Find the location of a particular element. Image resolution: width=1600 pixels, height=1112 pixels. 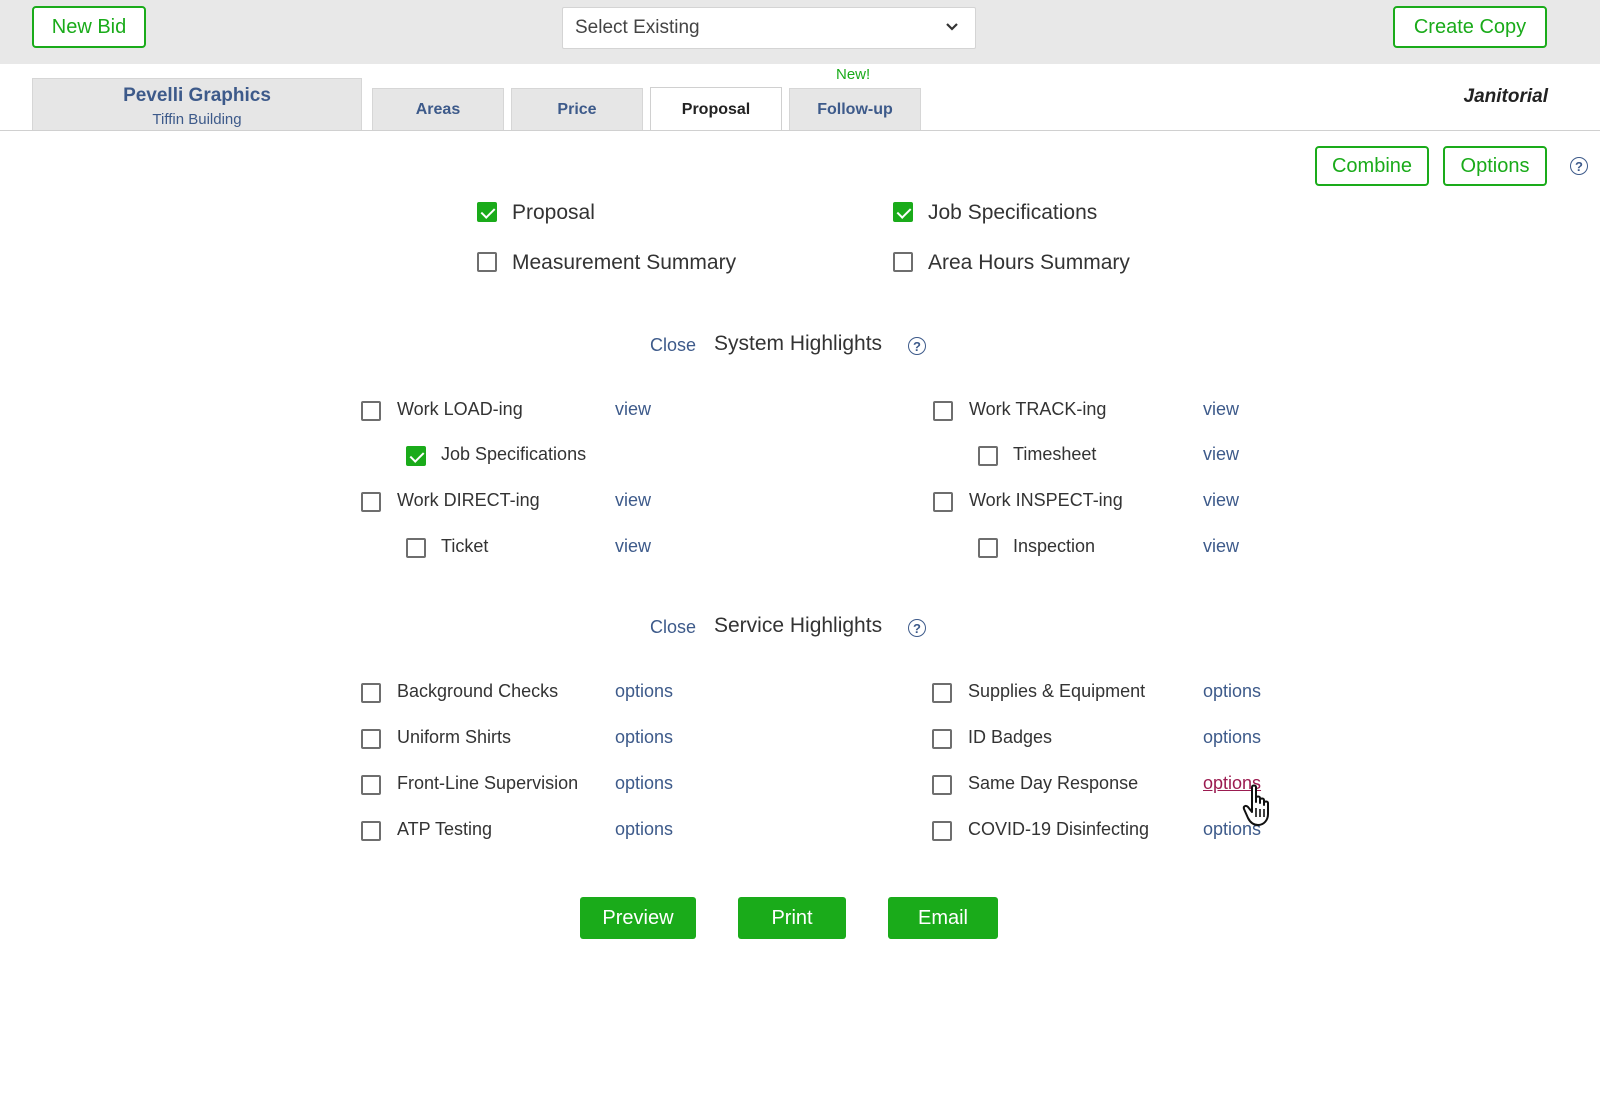

measurement-summary-label: Measurement Summary is located at coordinates (624, 262).